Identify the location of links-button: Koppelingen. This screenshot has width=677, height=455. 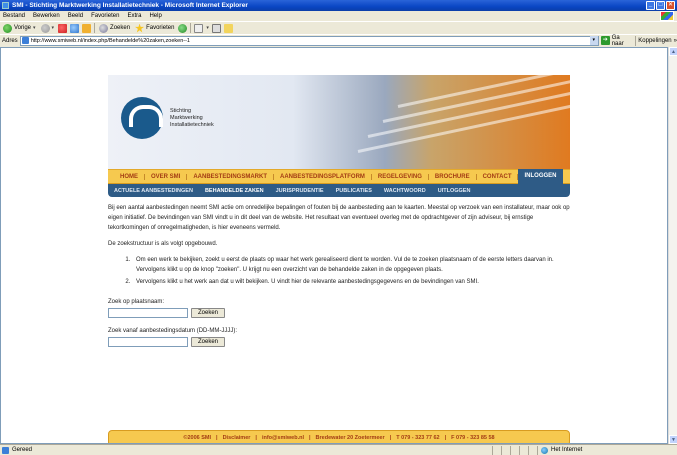
(654, 41).